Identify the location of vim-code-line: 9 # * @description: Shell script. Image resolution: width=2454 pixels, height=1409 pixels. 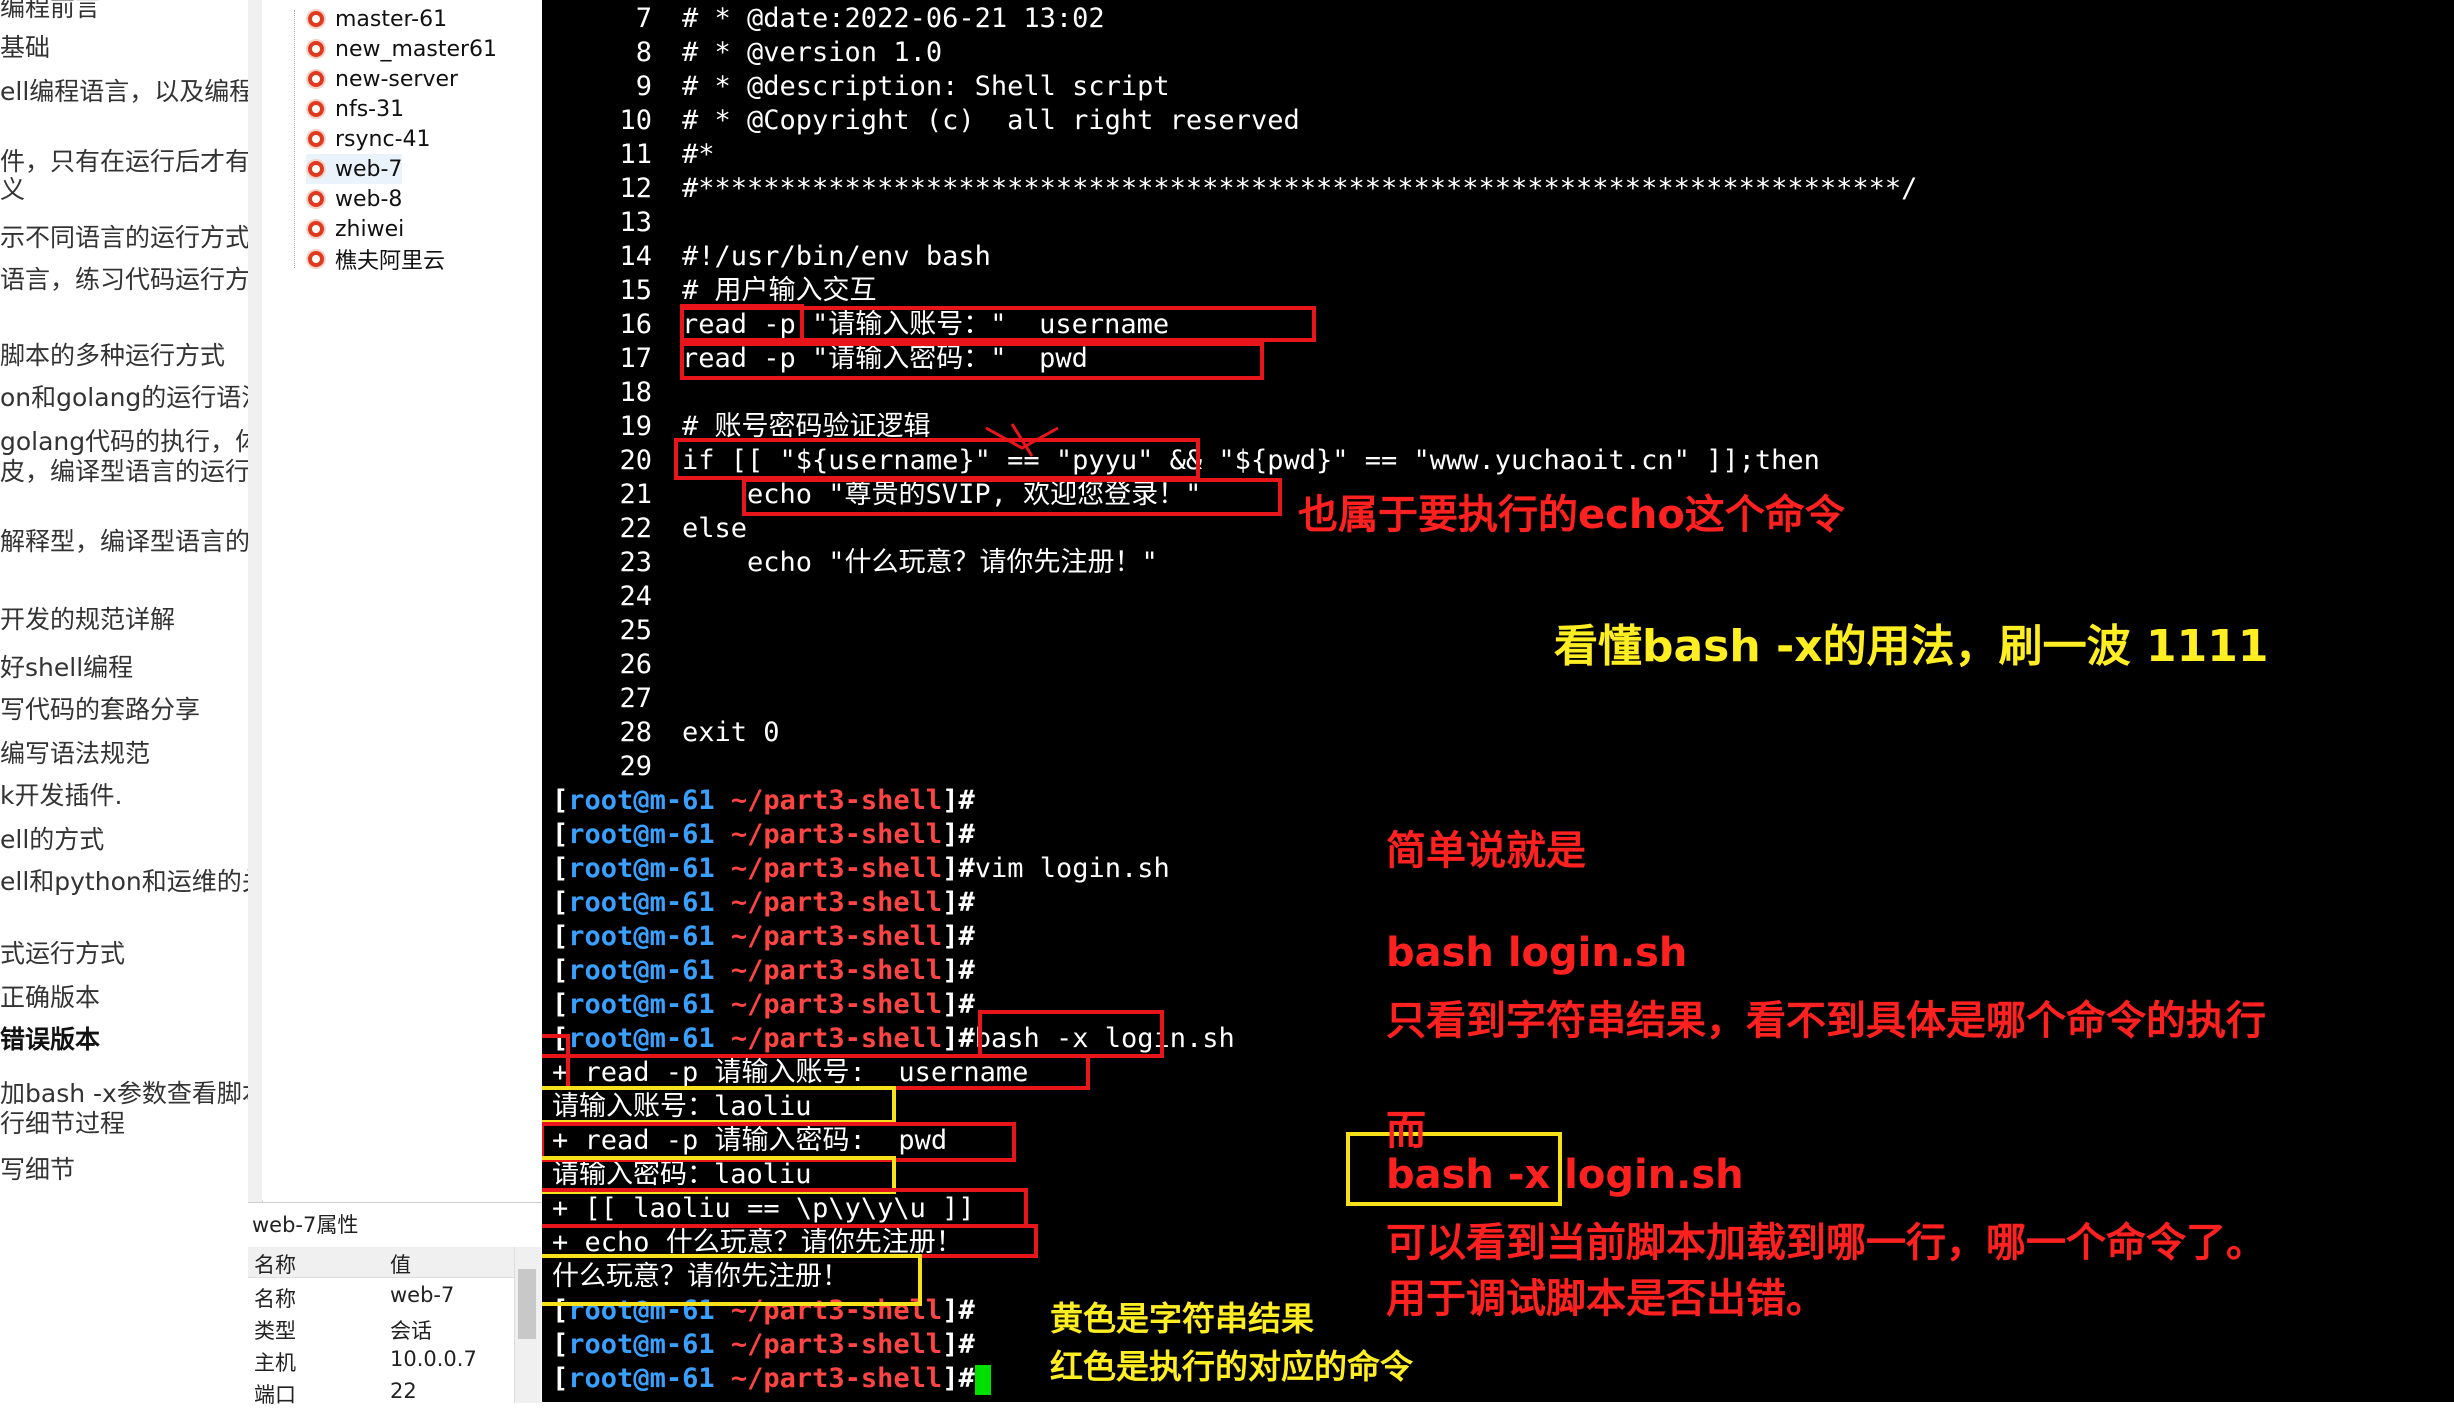
(856, 87).